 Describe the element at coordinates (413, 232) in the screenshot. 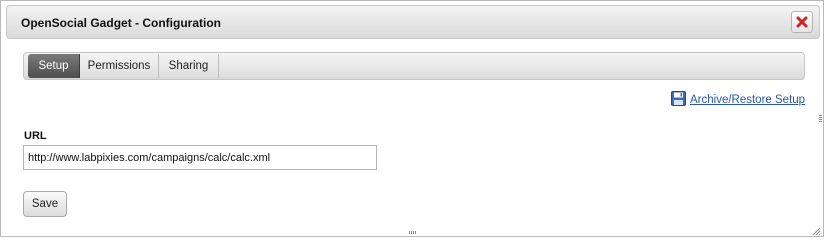

I see `resize-handle-bottom` at that location.